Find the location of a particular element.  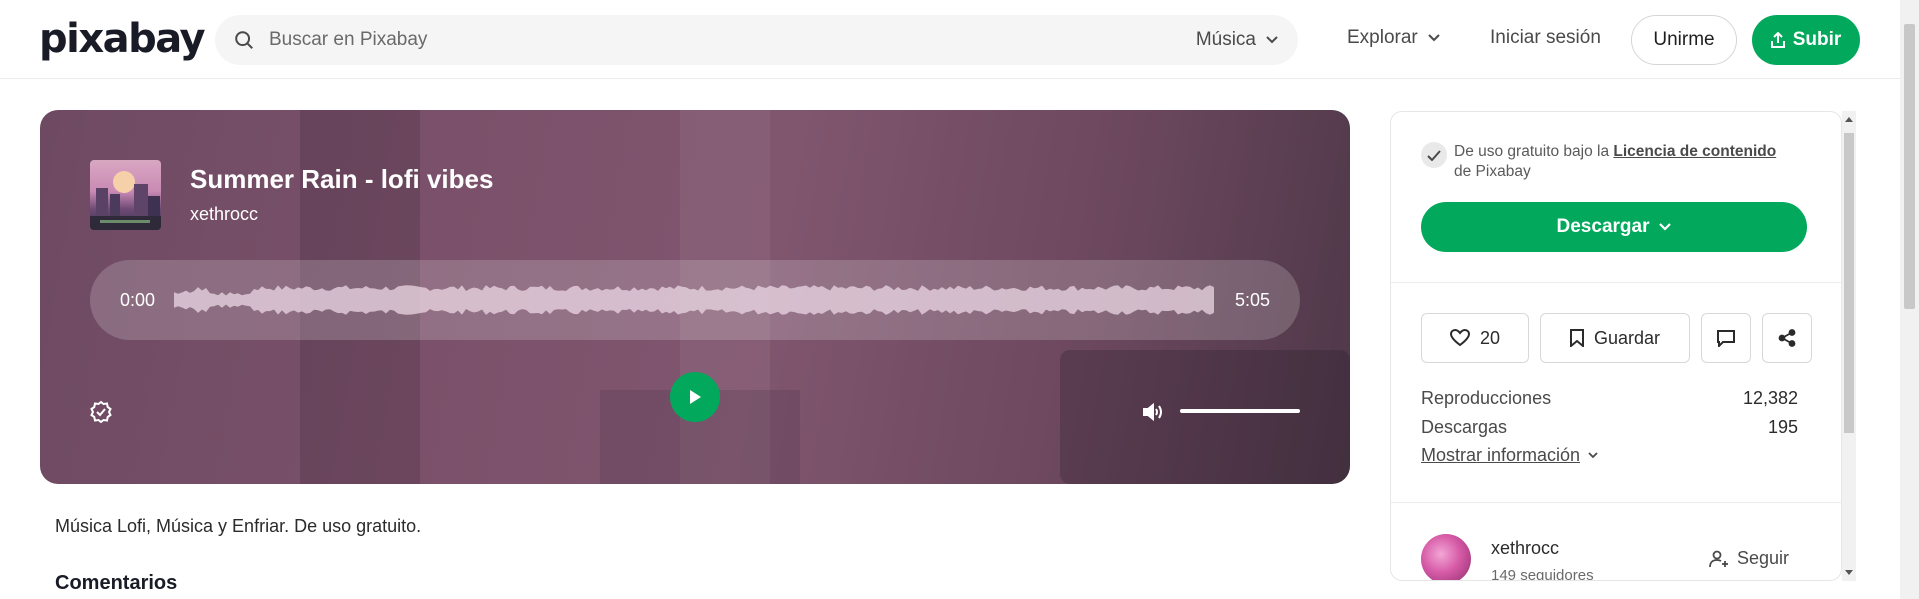

login-link: Iniciar sesión is located at coordinates (1545, 38).